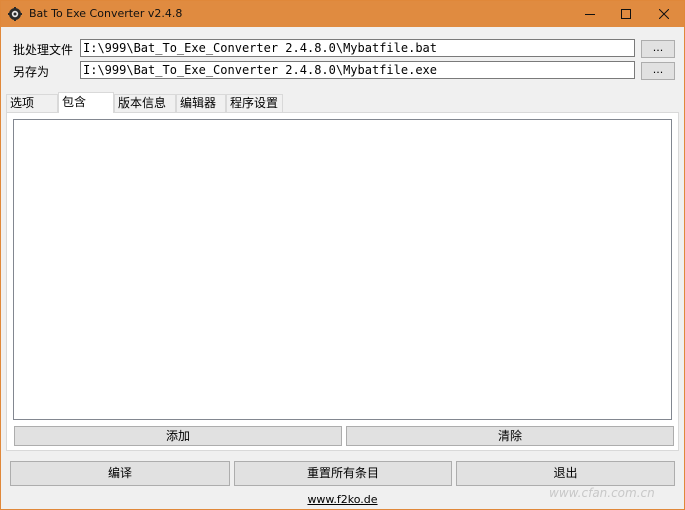  Describe the element at coordinates (43, 50) in the screenshot. I see `batch-file-label: 批处理文件` at that location.